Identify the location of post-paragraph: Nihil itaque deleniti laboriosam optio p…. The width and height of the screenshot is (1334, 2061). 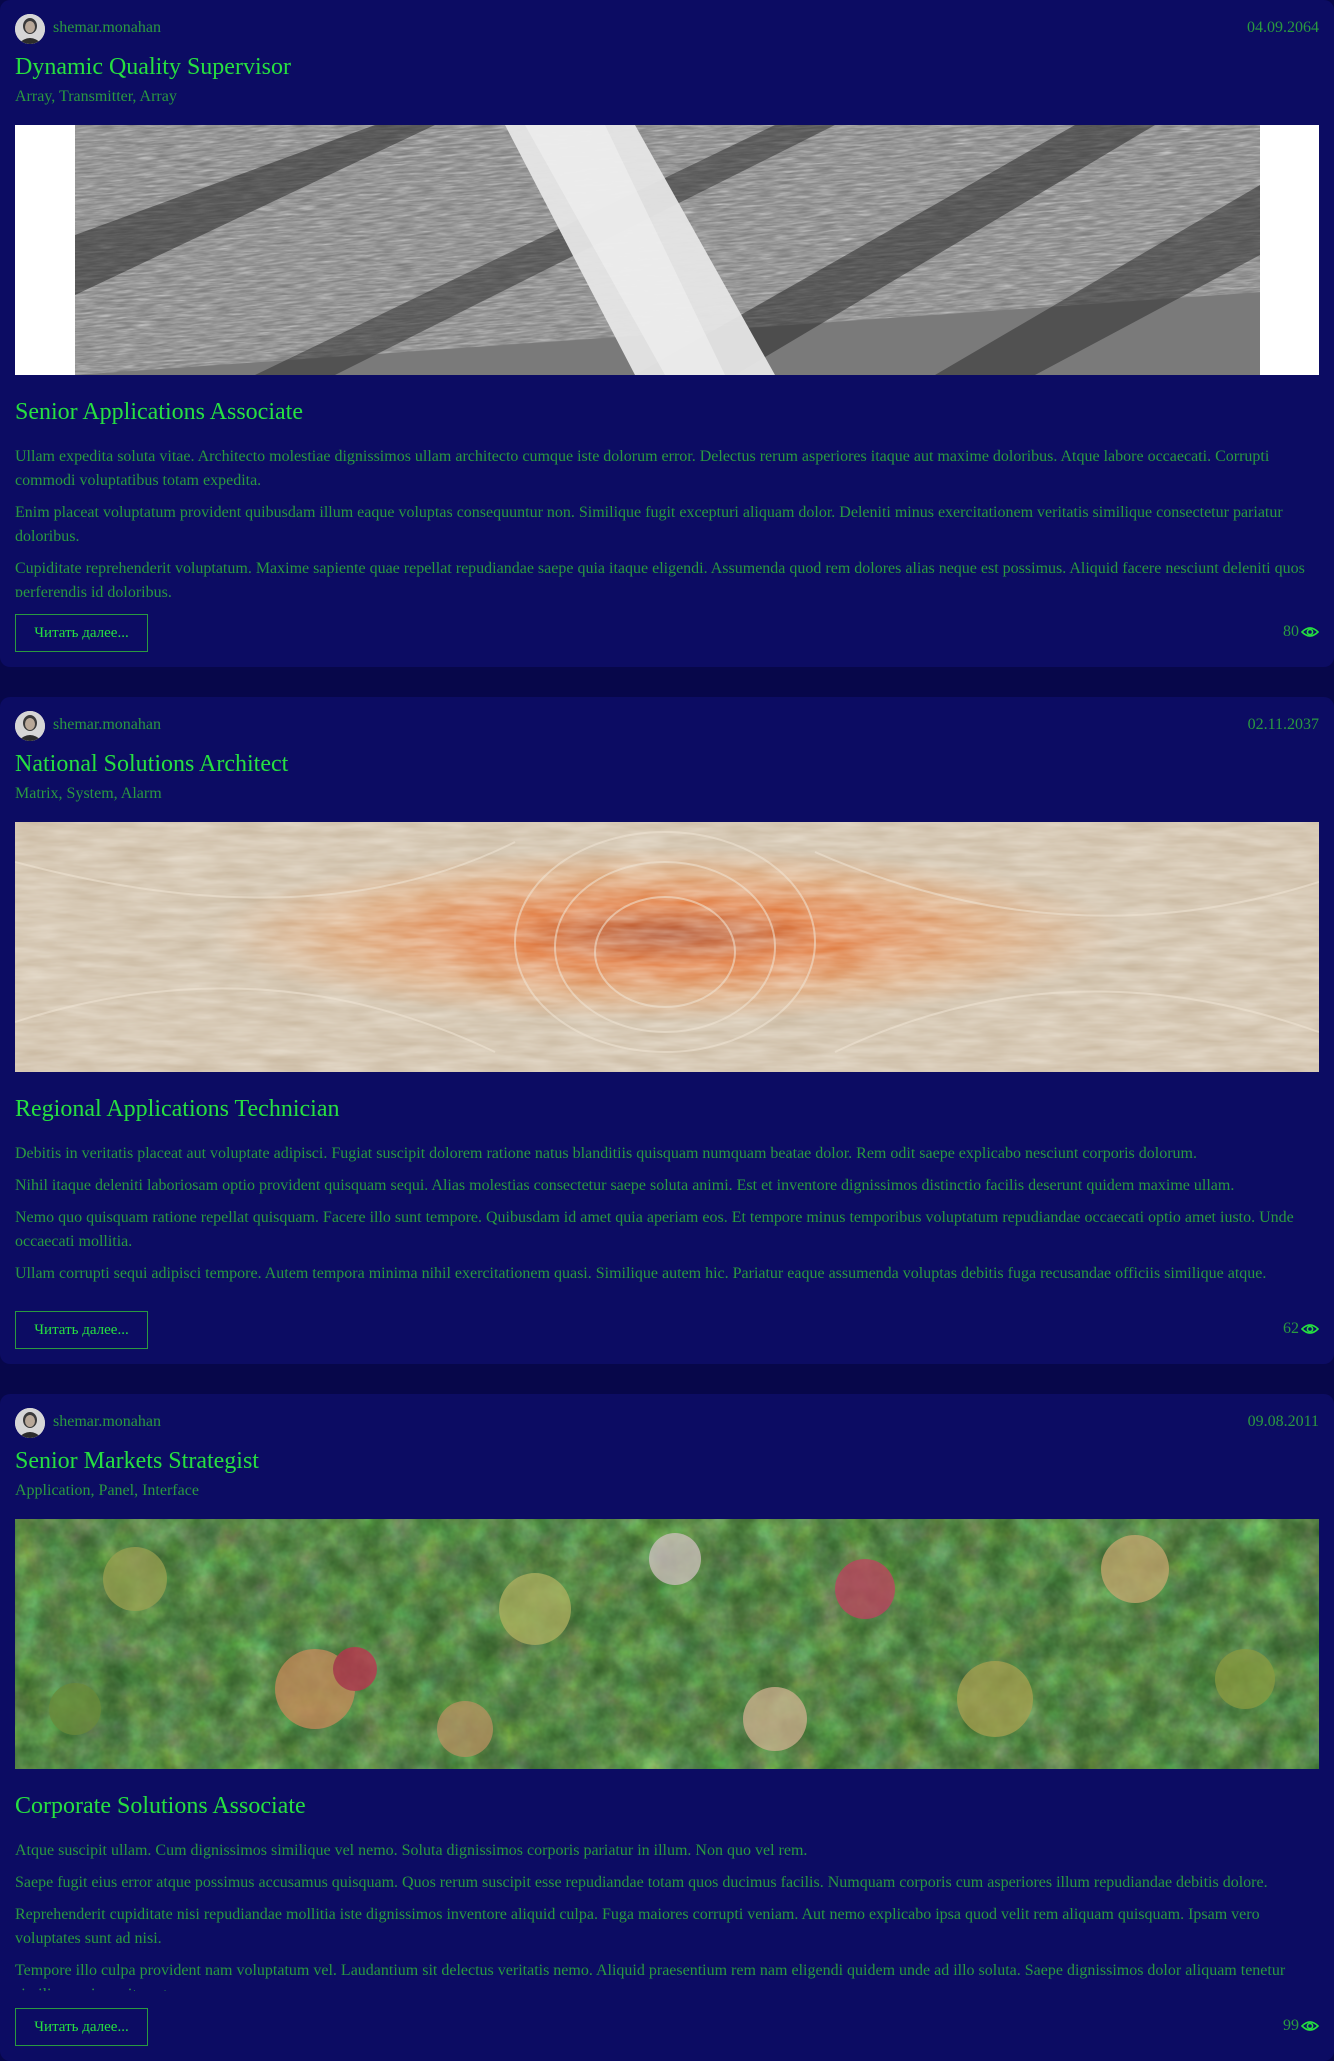
(625, 1185).